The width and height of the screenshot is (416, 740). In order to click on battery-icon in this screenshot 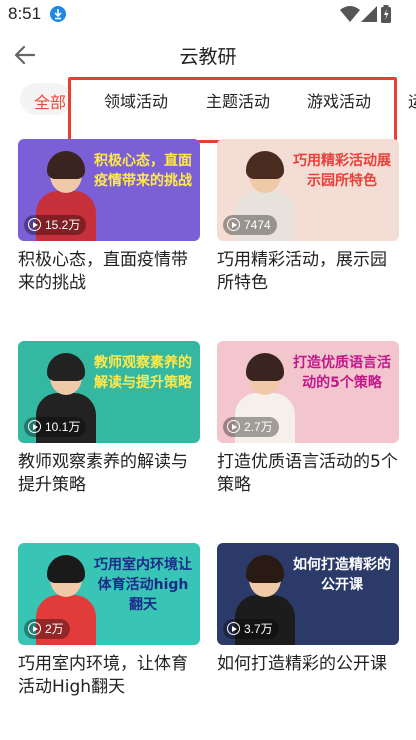, I will do `click(386, 14)`.